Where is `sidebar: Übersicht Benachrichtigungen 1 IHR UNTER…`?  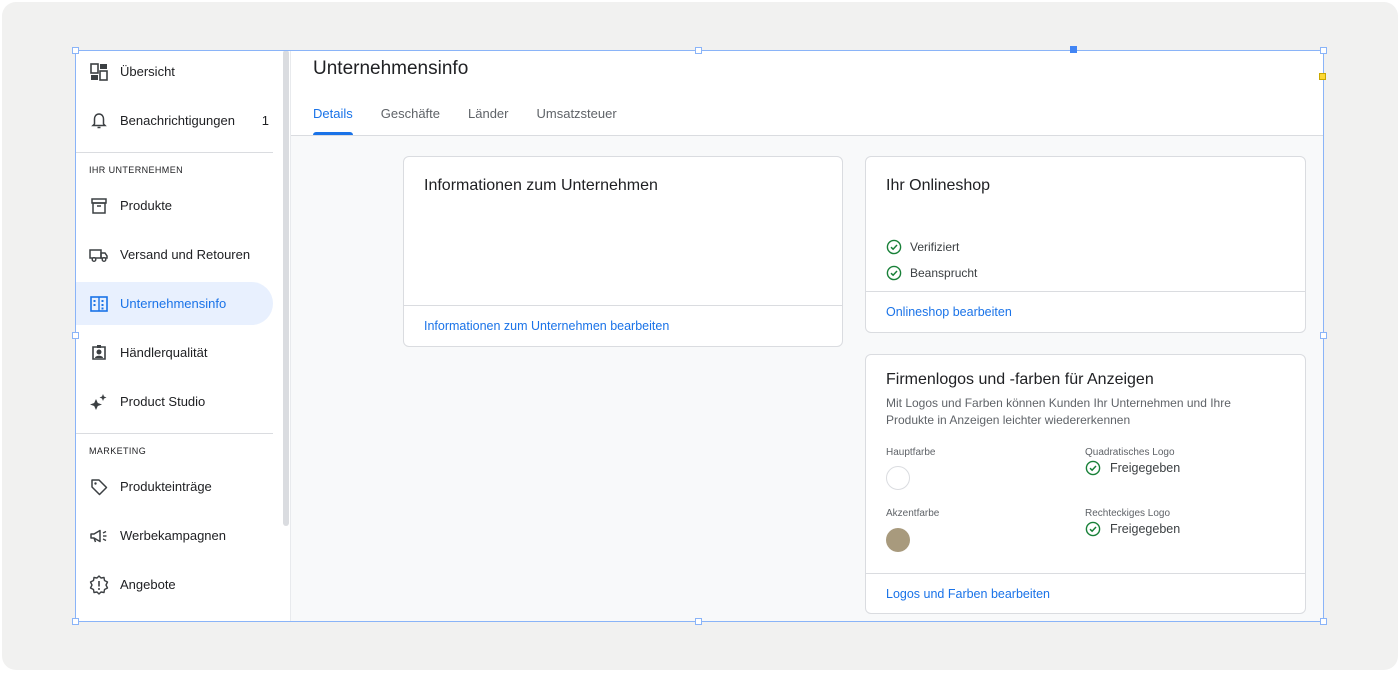 sidebar: Übersicht Benachrichtigungen 1 IHR UNTER… is located at coordinates (180, 336).